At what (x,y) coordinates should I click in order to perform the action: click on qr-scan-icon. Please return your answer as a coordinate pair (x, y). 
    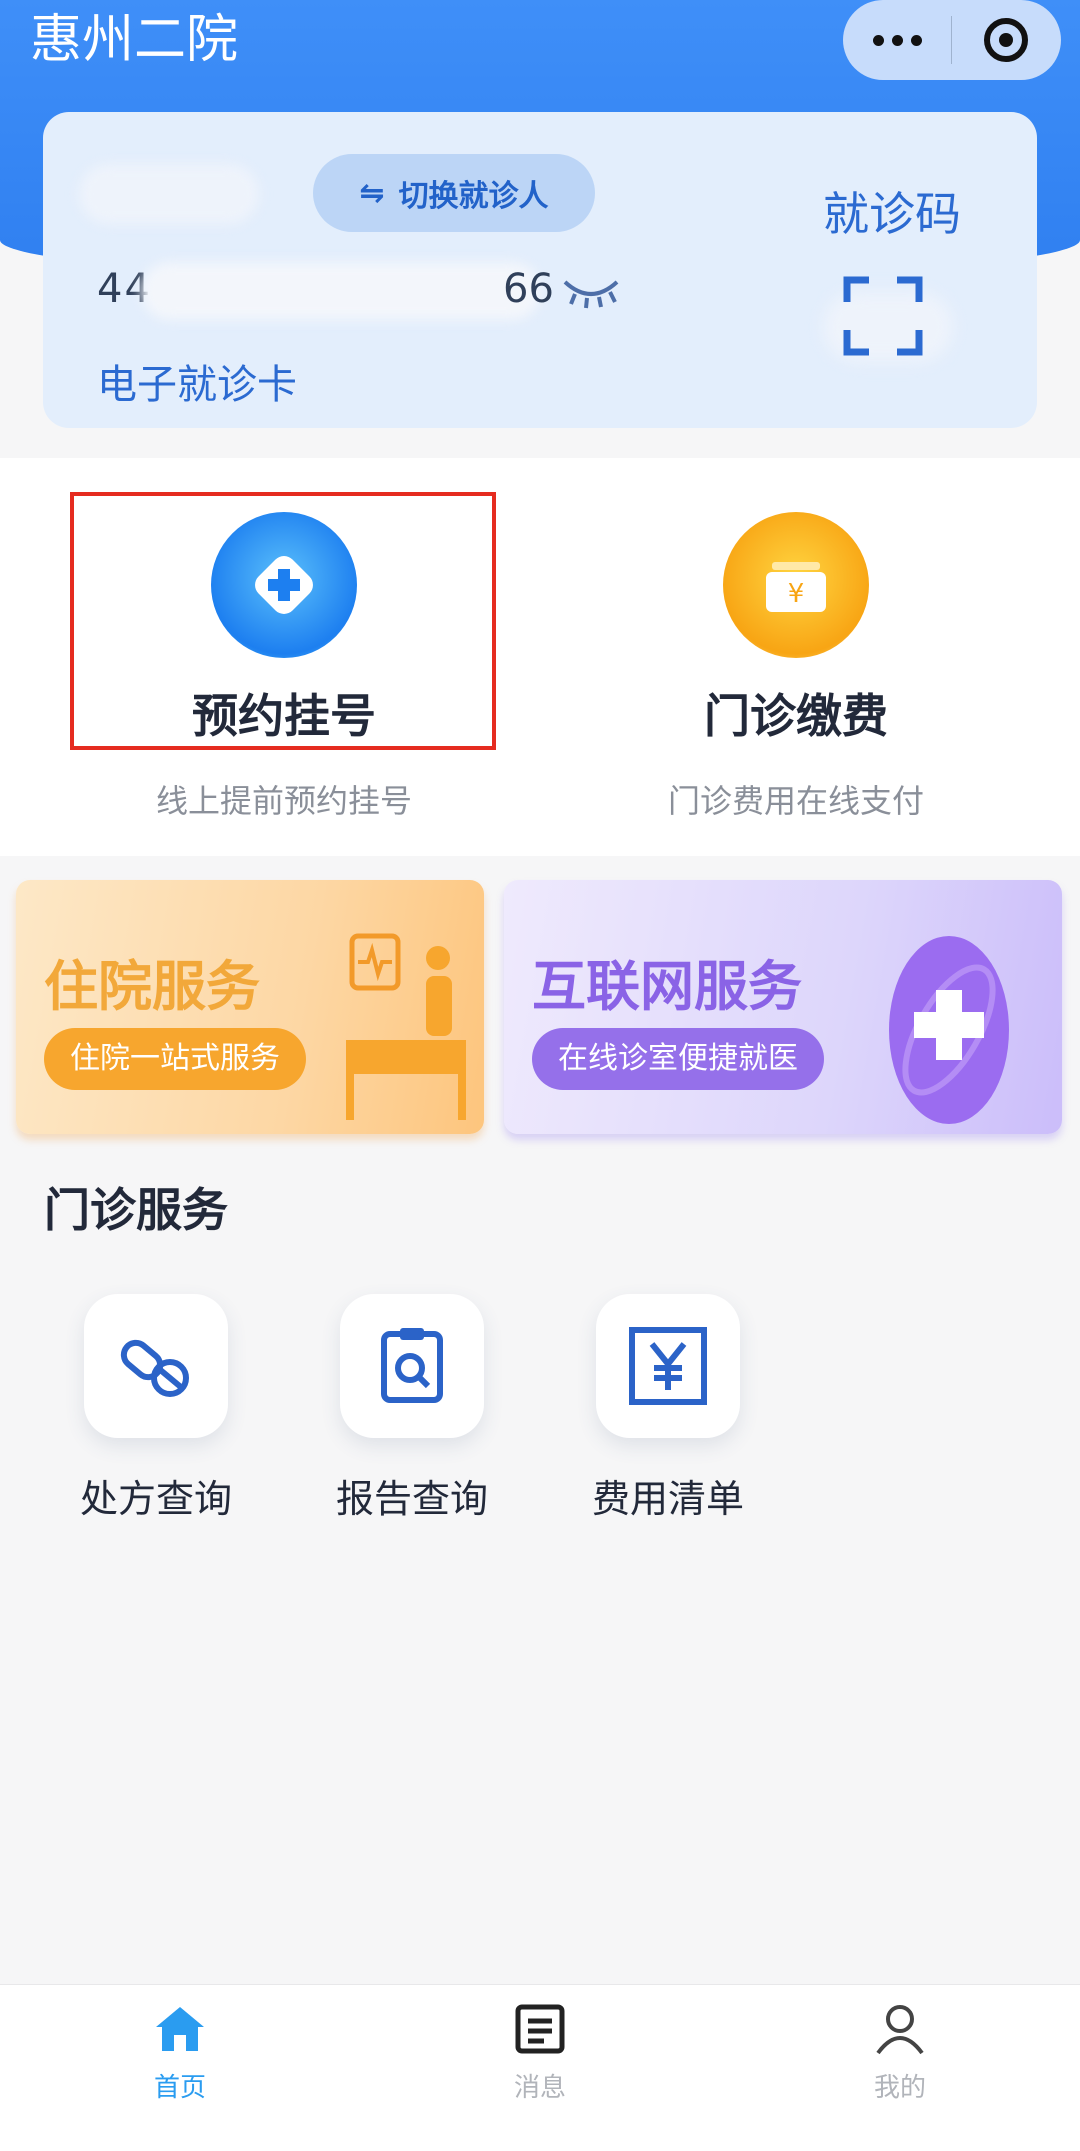
    Looking at the image, I should click on (883, 318).